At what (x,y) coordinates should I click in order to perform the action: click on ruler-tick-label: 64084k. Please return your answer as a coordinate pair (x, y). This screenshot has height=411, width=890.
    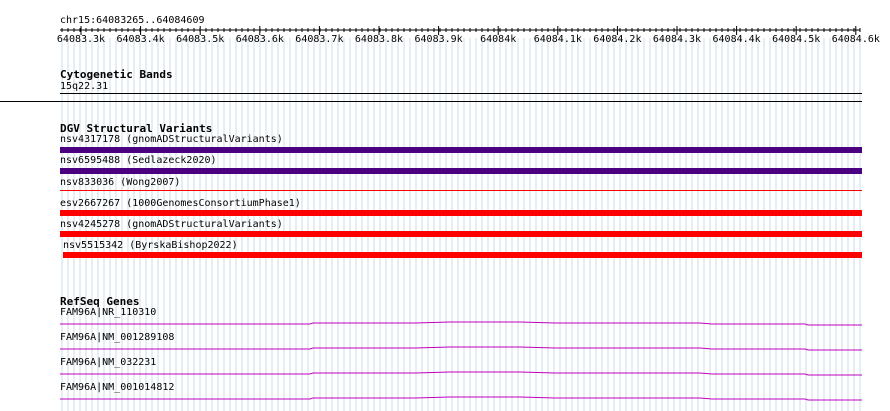
    Looking at the image, I should click on (498, 39).